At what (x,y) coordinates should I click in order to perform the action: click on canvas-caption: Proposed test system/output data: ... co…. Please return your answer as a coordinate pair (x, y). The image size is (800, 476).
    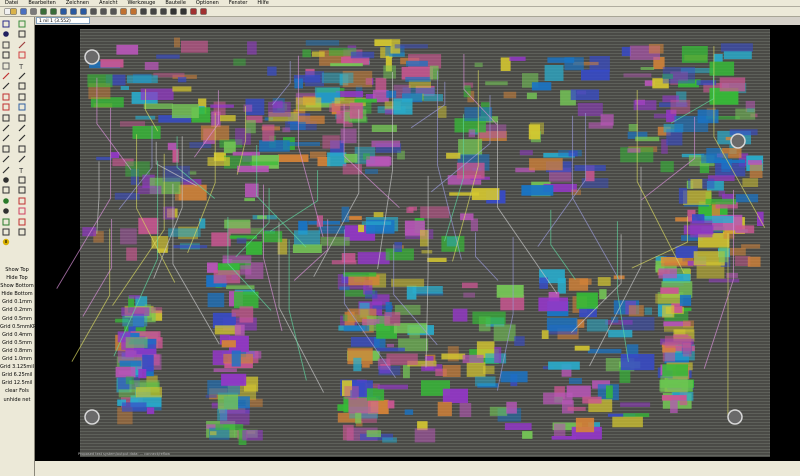
    Looking at the image, I should click on (124, 454).